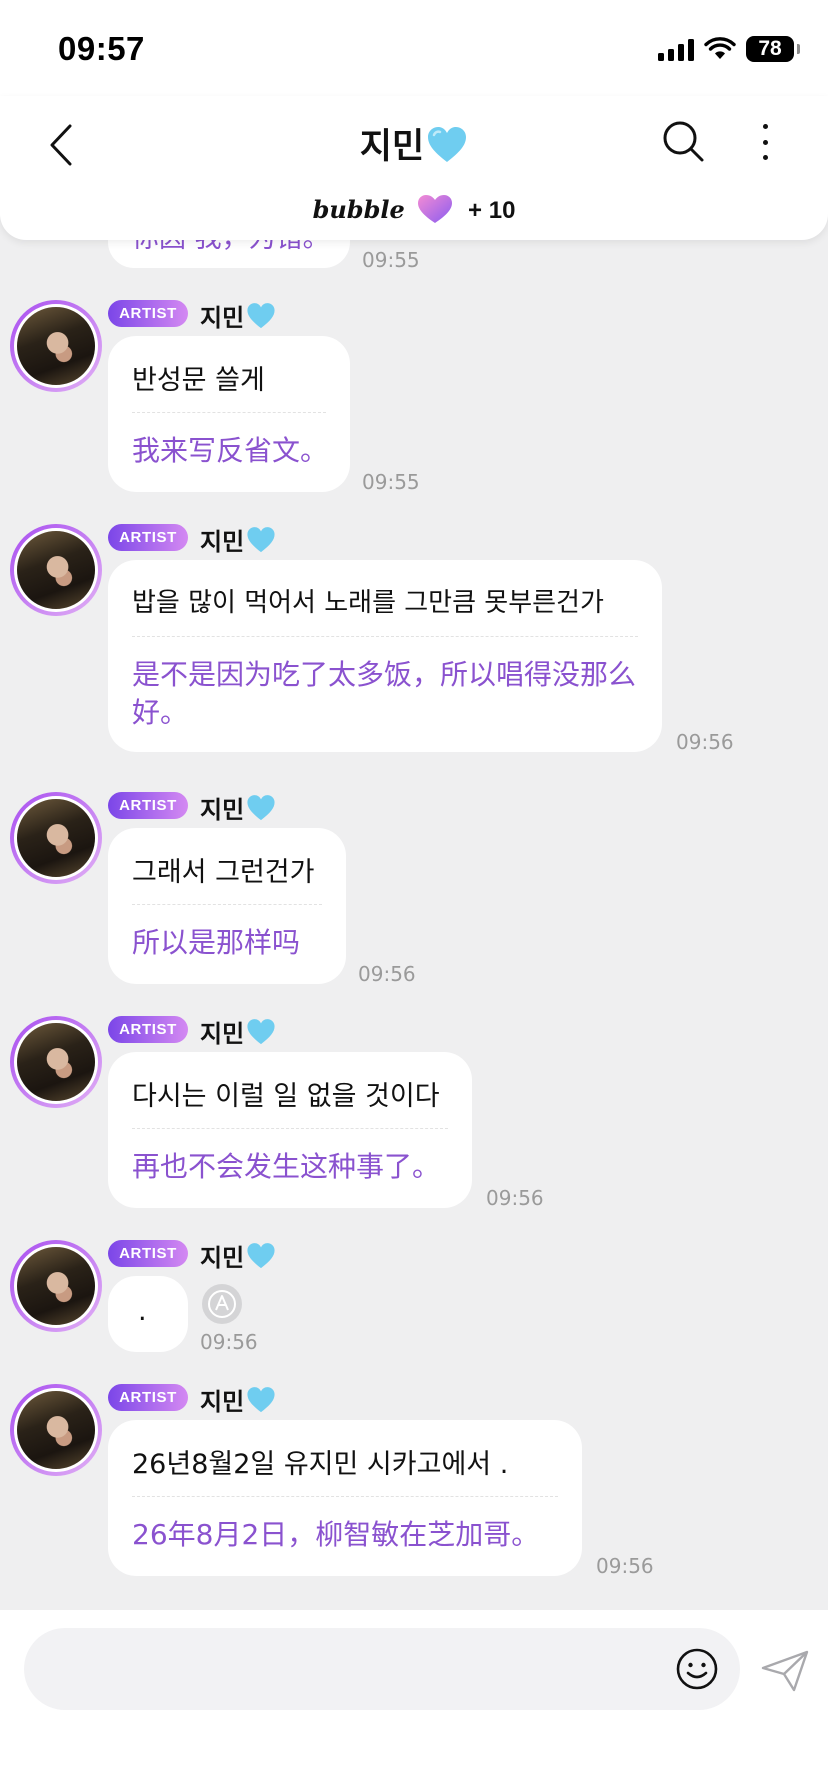 The image size is (828, 1792). Describe the element at coordinates (223, 872) in the screenshot. I see `message-text: 그래서 그런건가` at that location.